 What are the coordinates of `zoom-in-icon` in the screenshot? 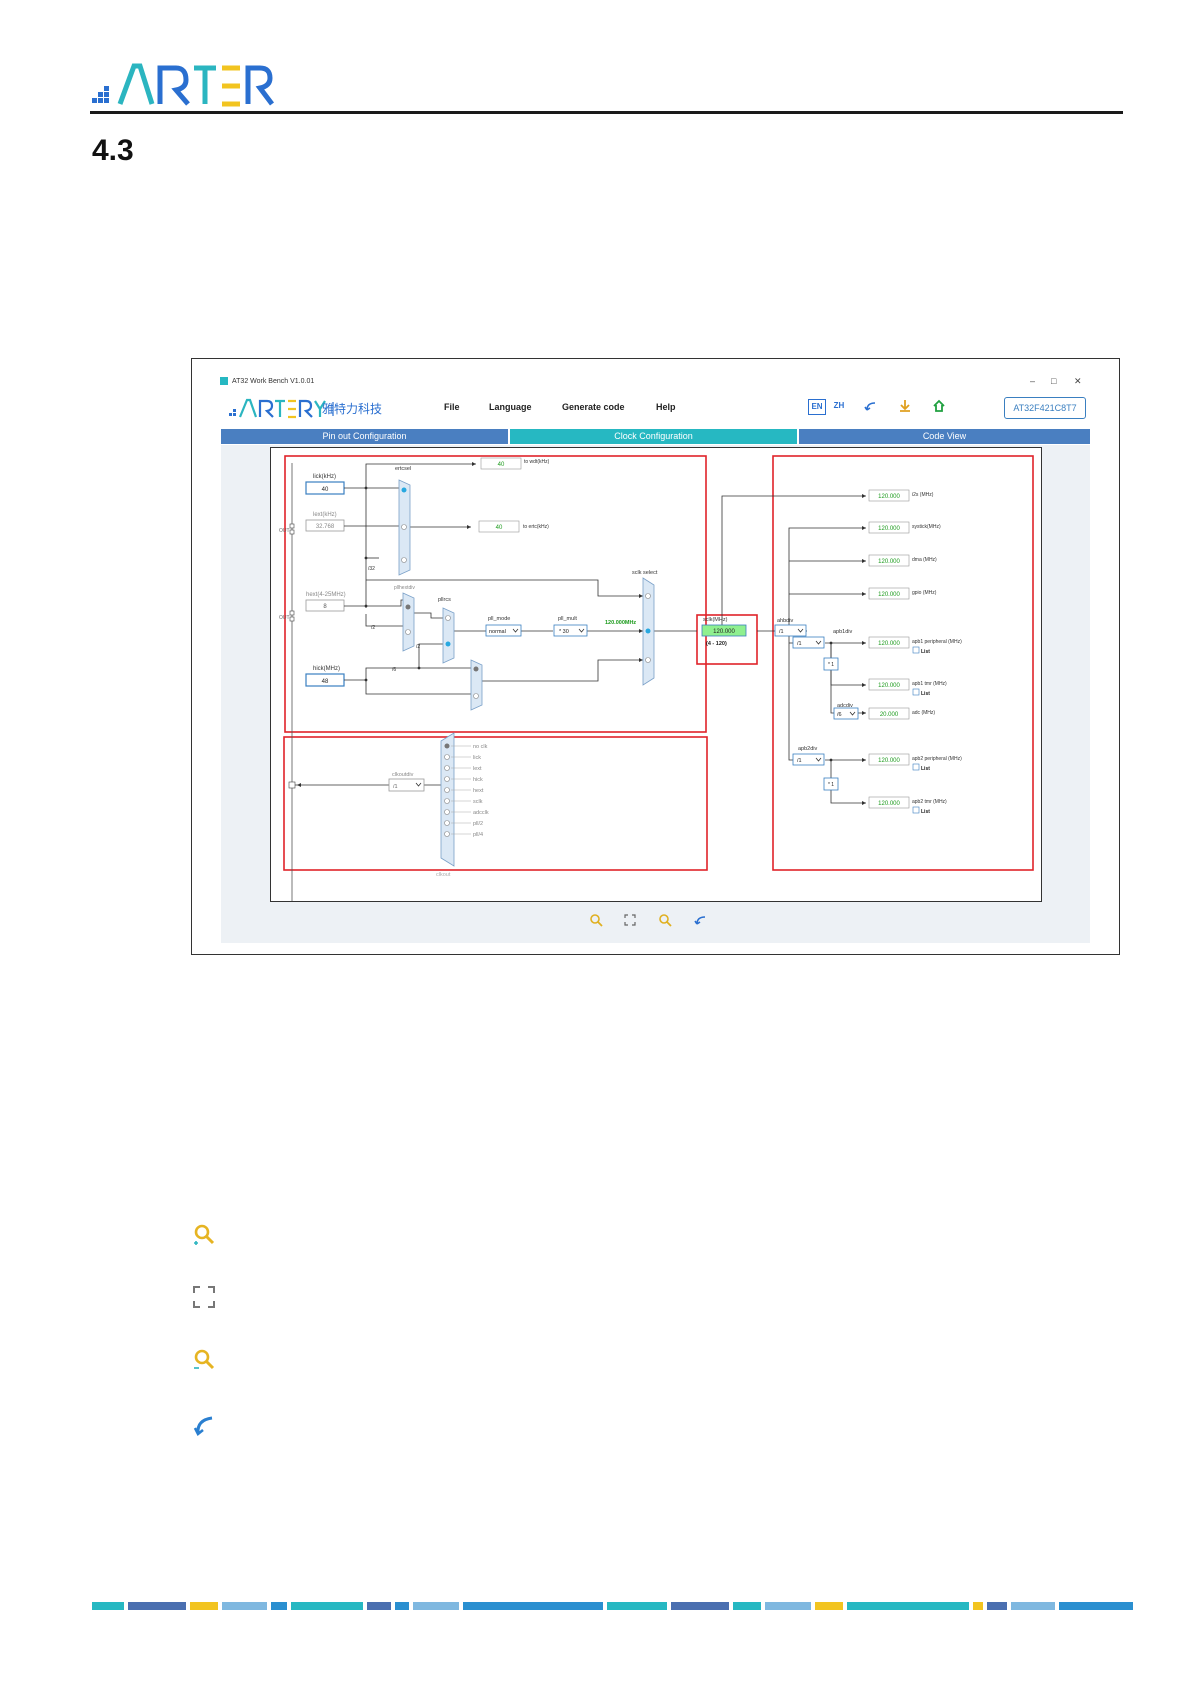 It's located at (596, 920).